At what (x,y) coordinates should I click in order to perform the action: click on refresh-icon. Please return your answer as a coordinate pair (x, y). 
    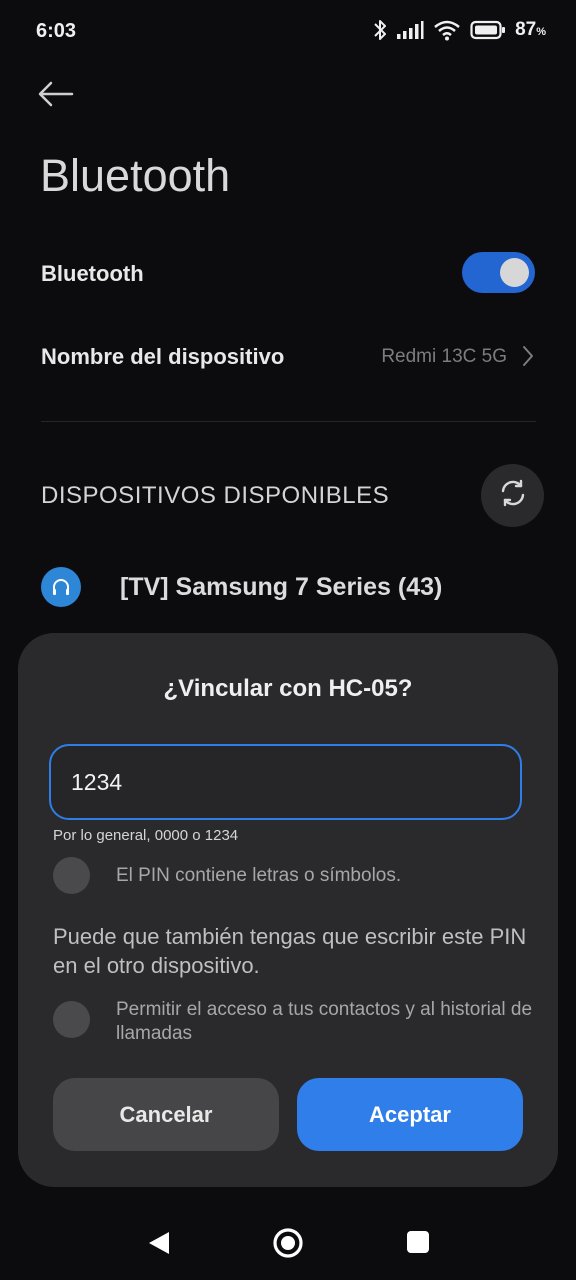
    Looking at the image, I should click on (513, 495).